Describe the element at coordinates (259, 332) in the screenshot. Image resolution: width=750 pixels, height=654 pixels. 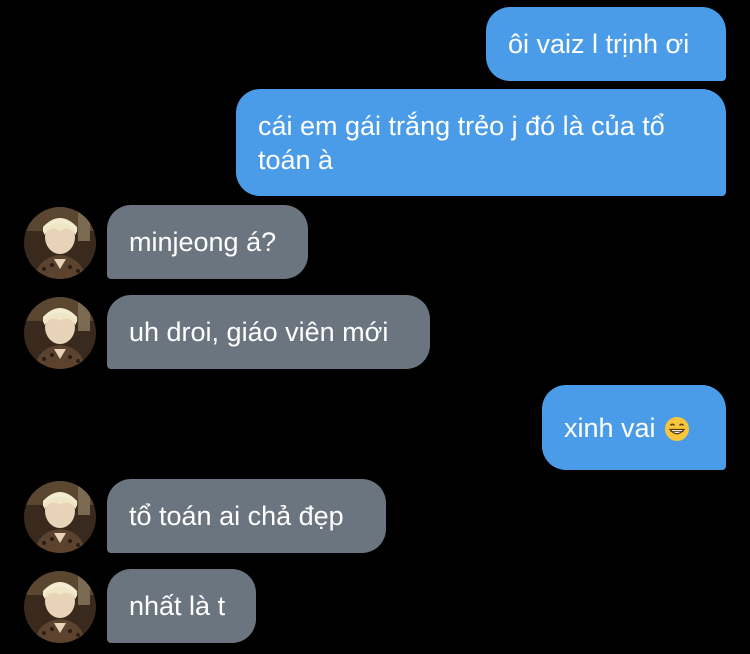
I see `message-text: uh droi, giáo viên mới` at that location.